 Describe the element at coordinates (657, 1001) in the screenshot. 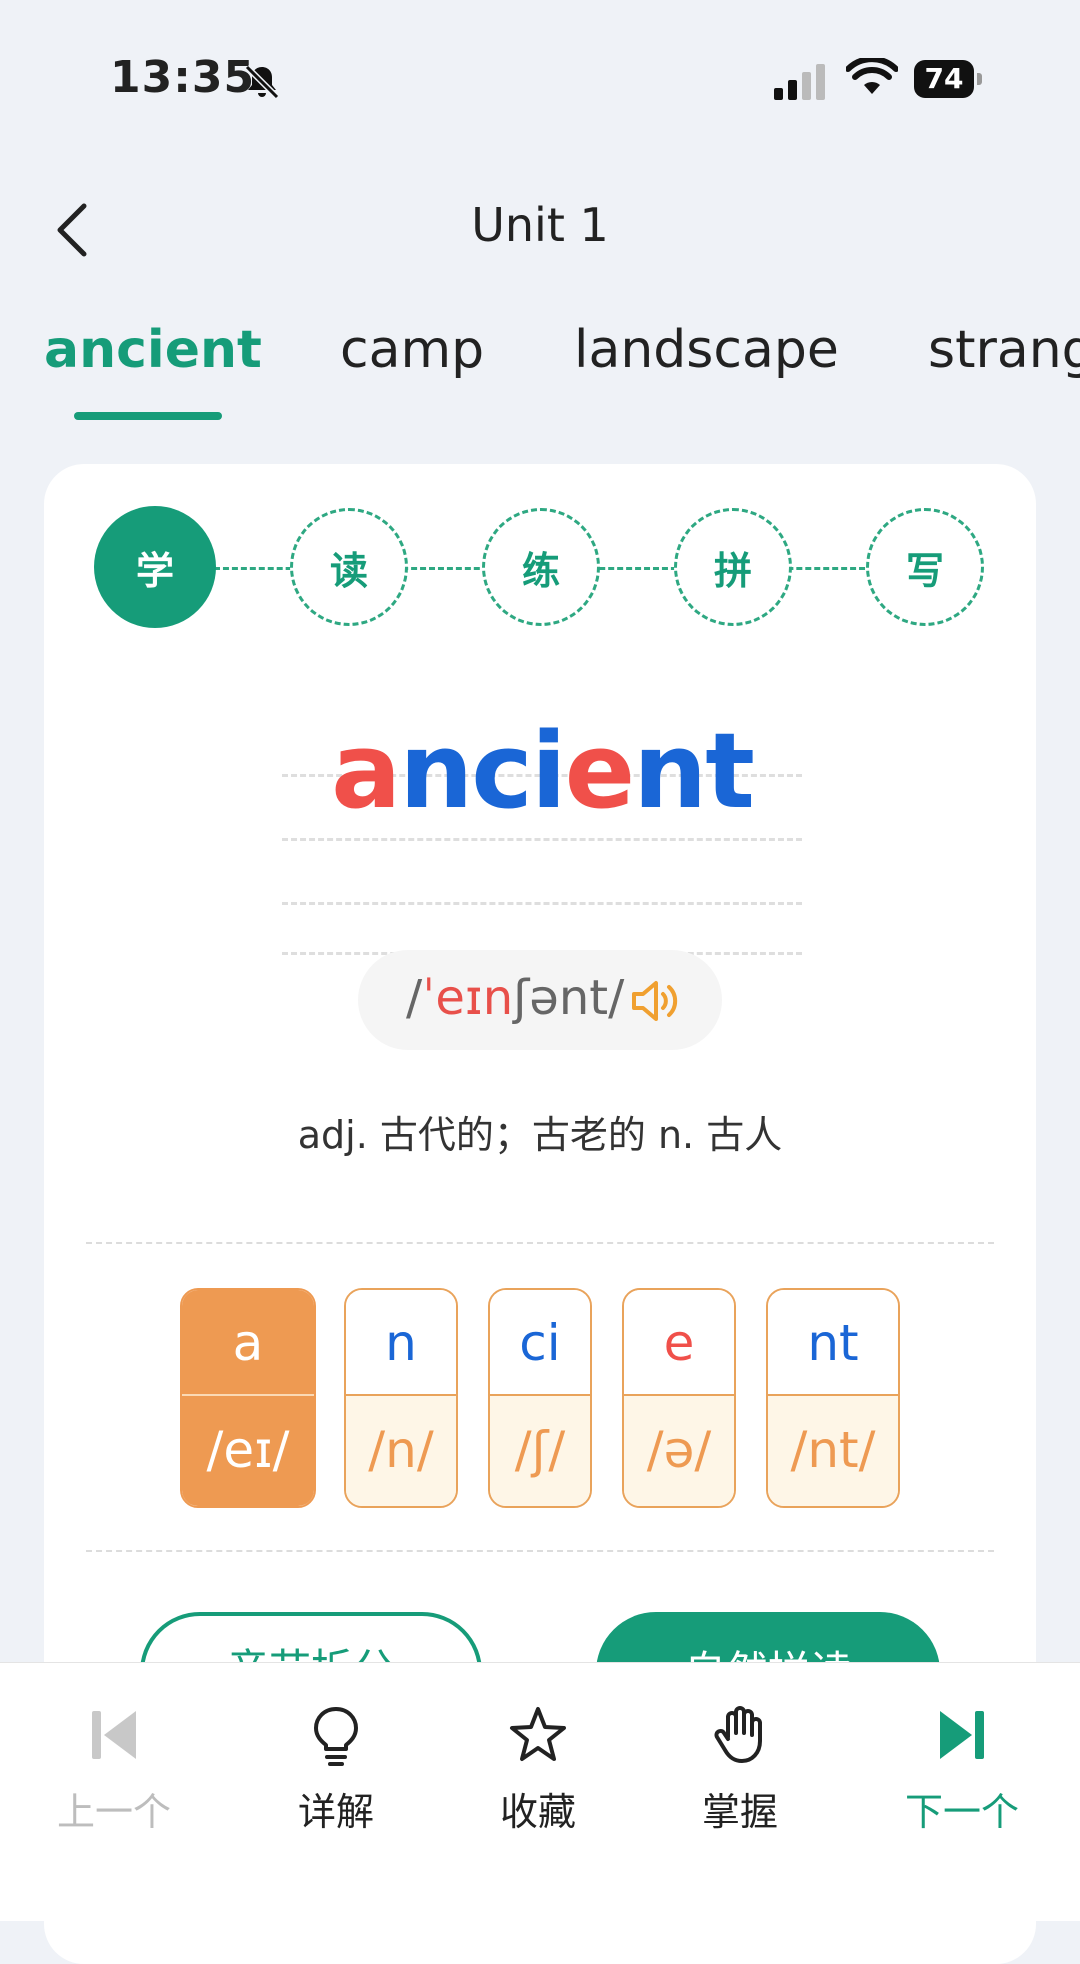

I see `speaker-icon` at that location.